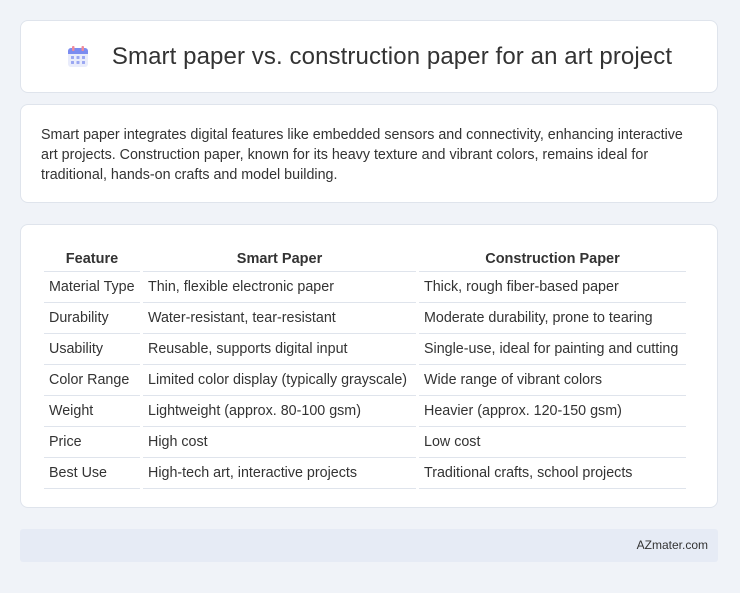  I want to click on feature-cell: Weight, so click(92, 411).